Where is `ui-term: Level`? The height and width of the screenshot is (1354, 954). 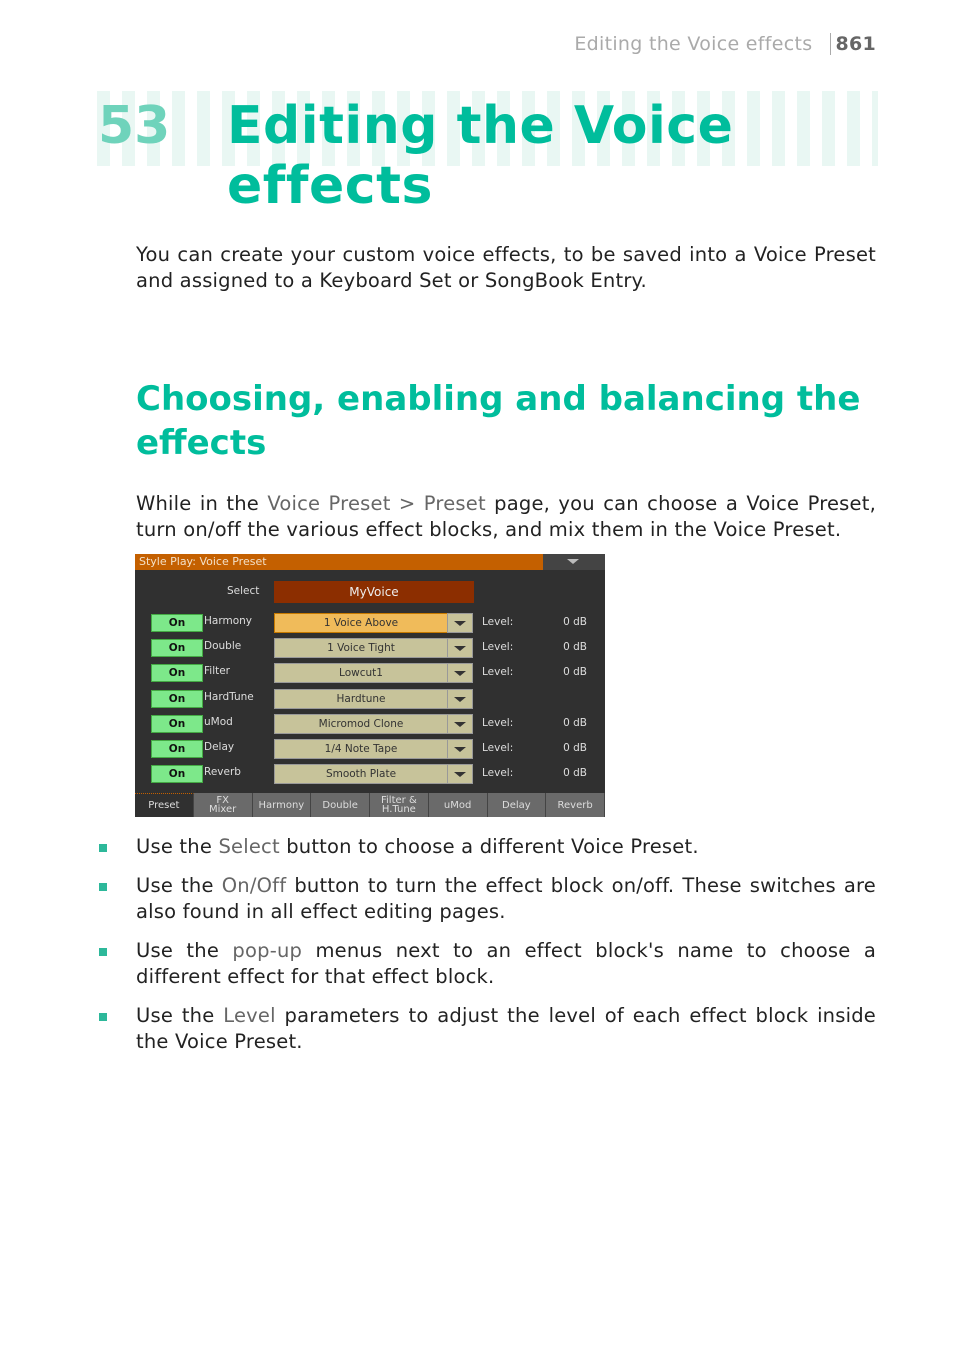
ui-term: Level is located at coordinates (249, 1015).